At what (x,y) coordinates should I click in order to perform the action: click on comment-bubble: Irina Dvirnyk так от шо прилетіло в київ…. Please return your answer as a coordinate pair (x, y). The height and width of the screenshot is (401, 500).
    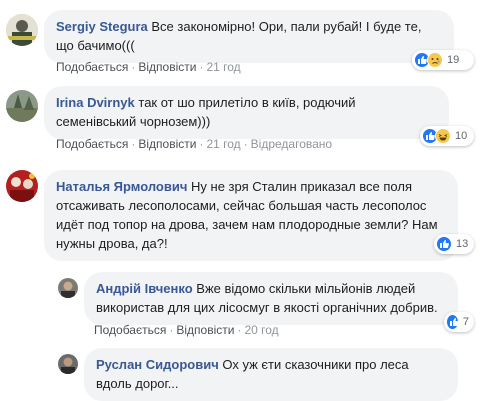
    Looking at the image, I should click on (246, 112).